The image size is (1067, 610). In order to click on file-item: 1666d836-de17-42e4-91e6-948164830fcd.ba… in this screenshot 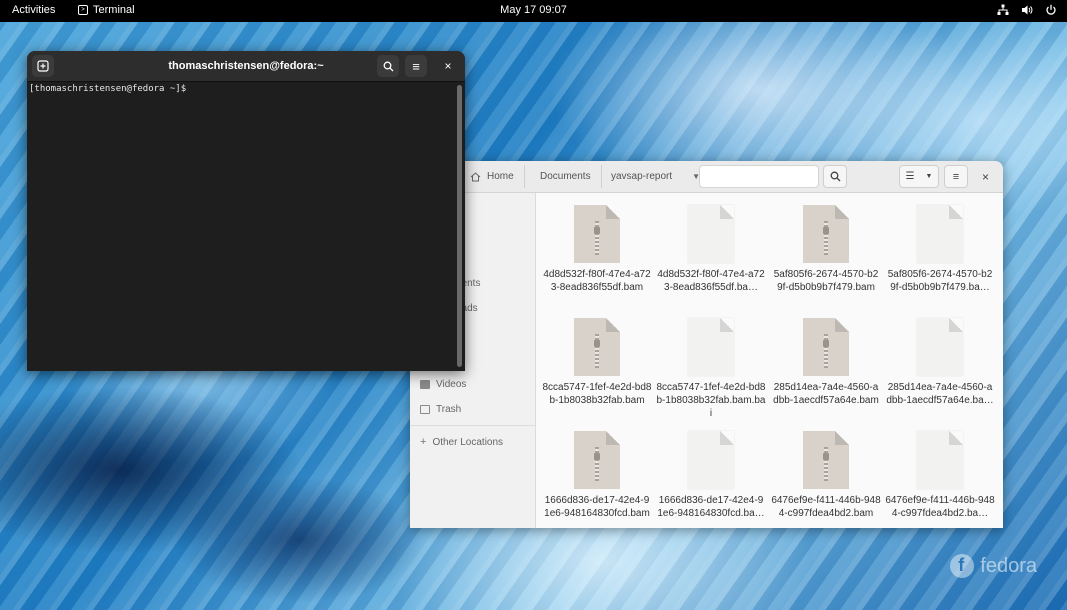, I will do `click(711, 475)`.